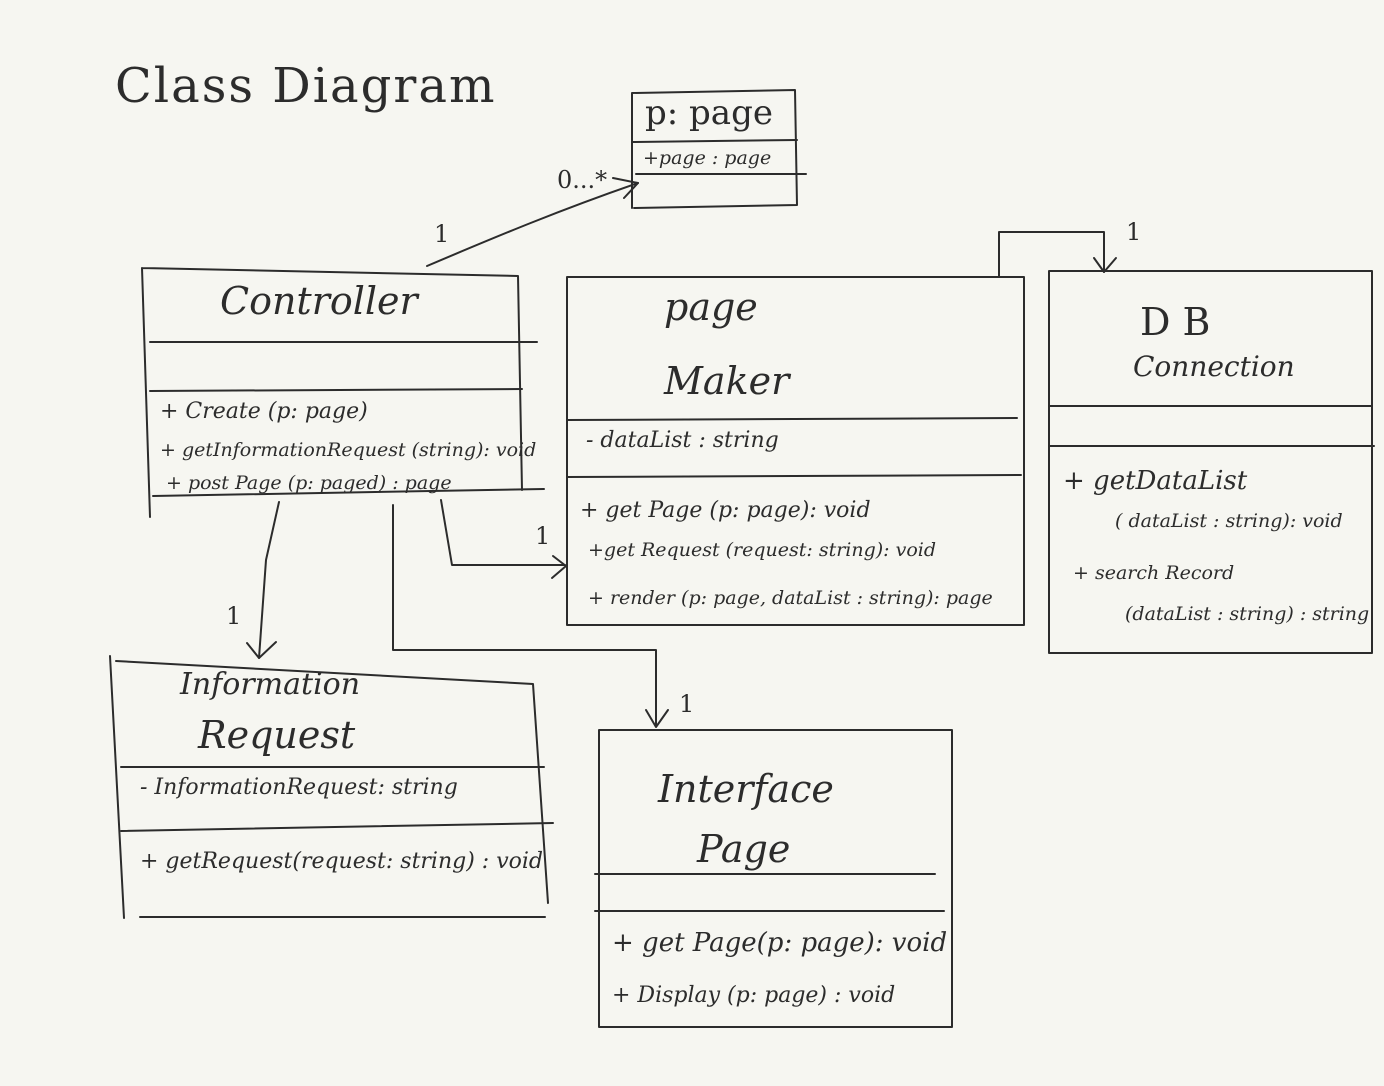 The image size is (1384, 1086). What do you see at coordinates (299, 787) in the screenshot?
I see `information-request-attribute: - InformationRequest: string` at bounding box center [299, 787].